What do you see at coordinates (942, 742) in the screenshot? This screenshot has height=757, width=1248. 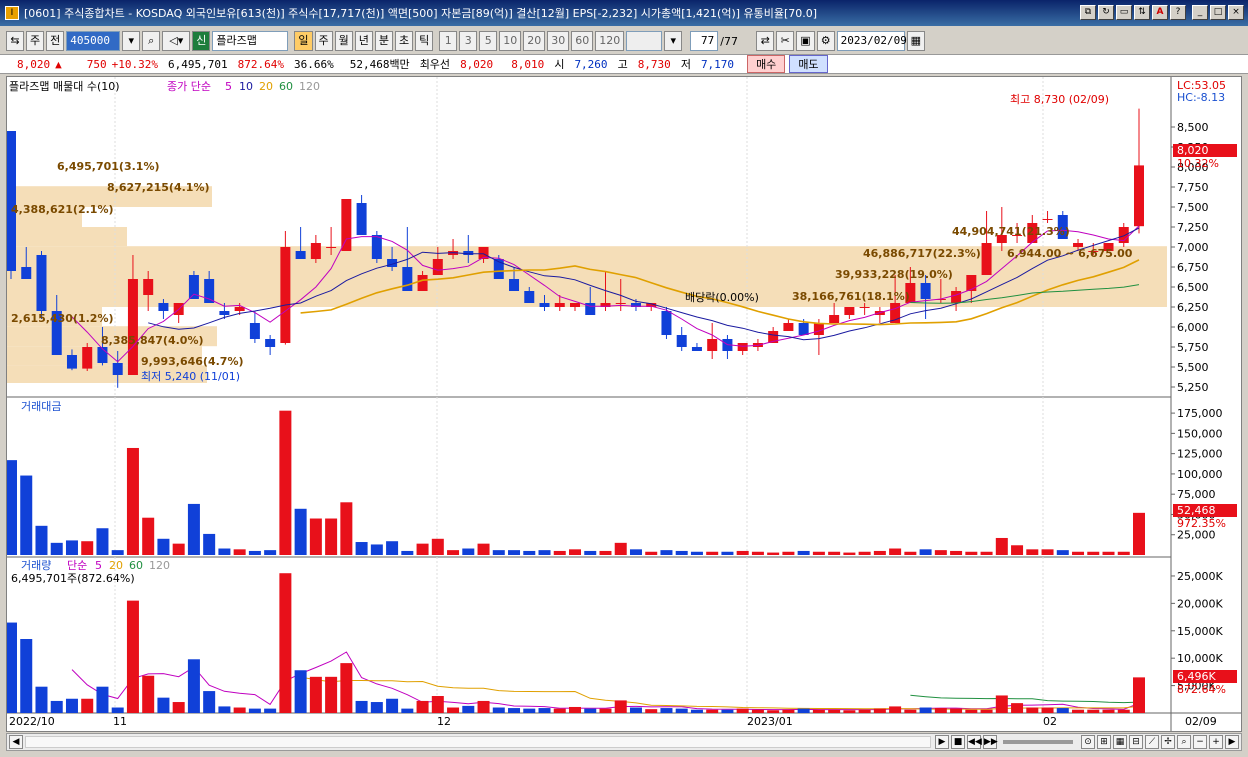 I see `play-icon: ▶` at bounding box center [942, 742].